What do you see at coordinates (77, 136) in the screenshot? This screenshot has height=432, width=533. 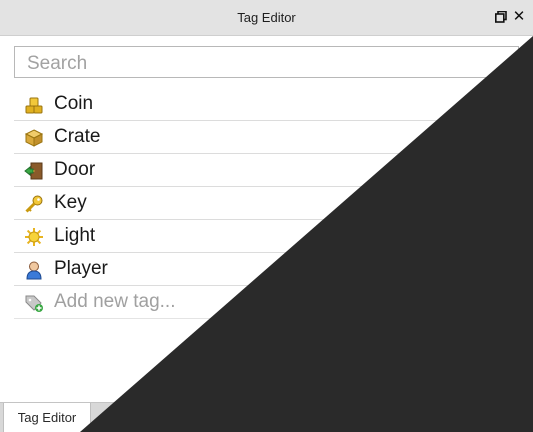 I see `tag-label: Crate` at bounding box center [77, 136].